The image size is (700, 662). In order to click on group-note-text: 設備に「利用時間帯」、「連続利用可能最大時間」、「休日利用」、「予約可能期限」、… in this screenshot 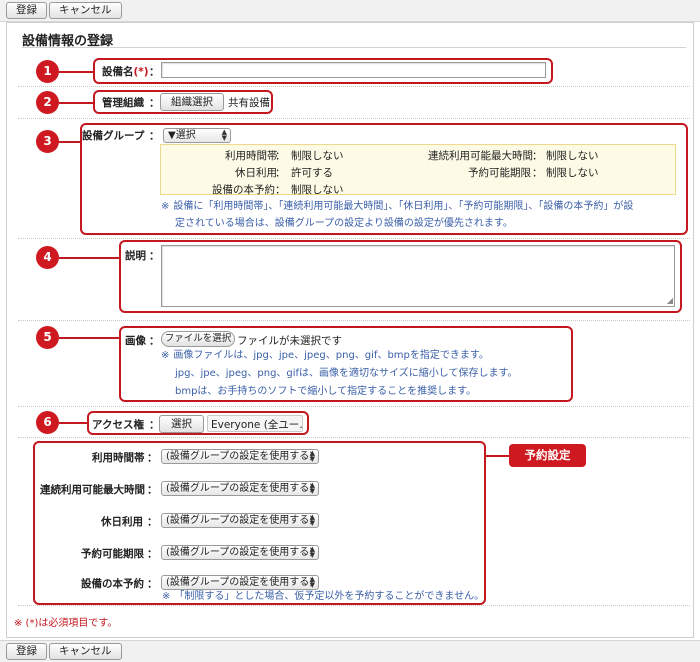, I will do `click(403, 206)`.